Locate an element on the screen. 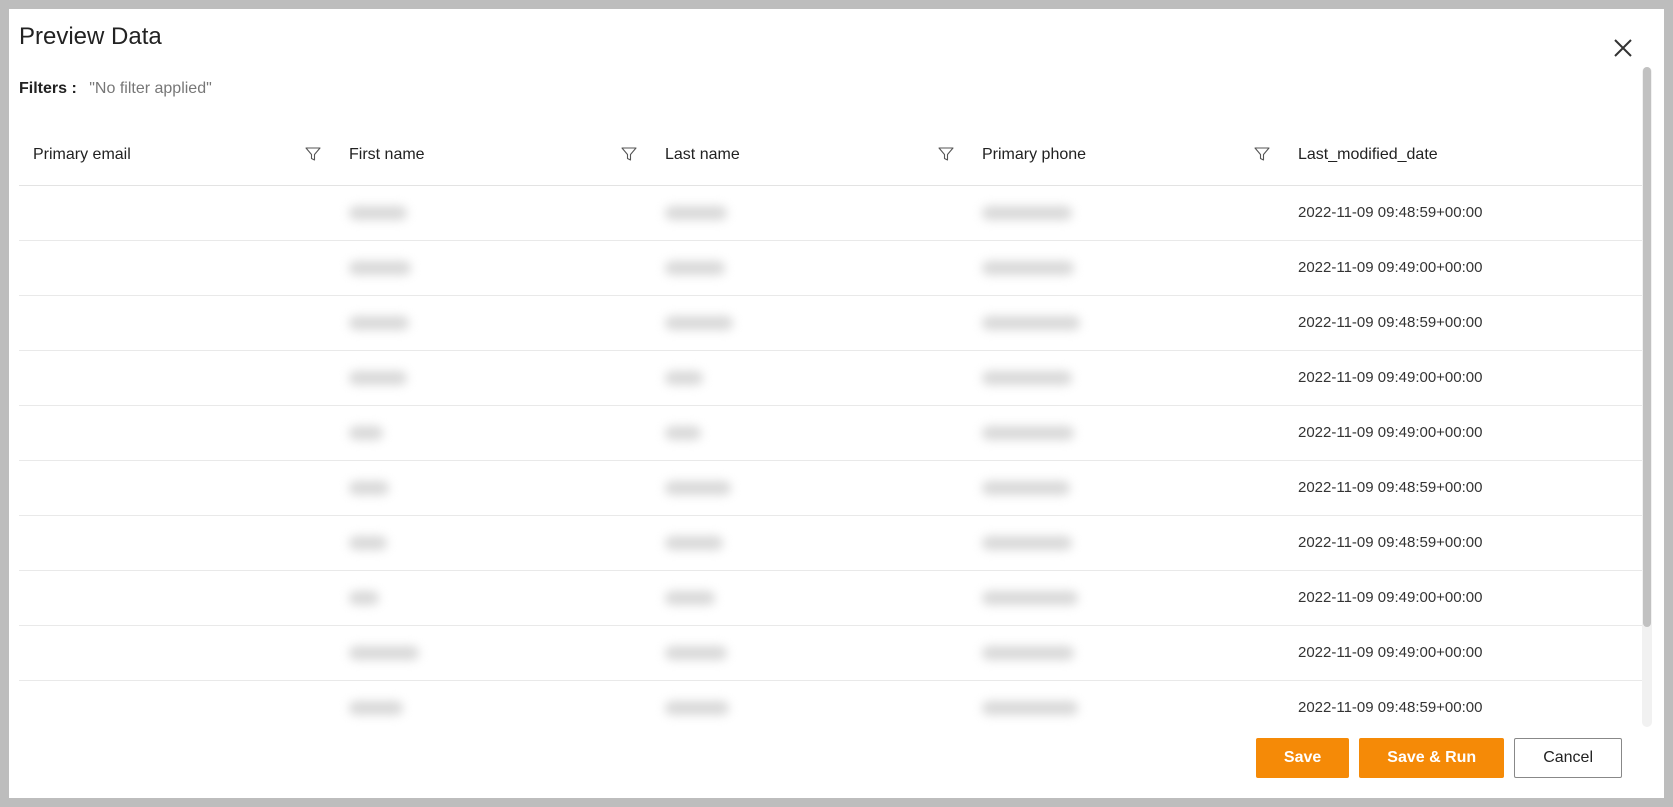 The width and height of the screenshot is (1673, 807). column-header-primary-phone: Primary phone is located at coordinates (1126, 155).